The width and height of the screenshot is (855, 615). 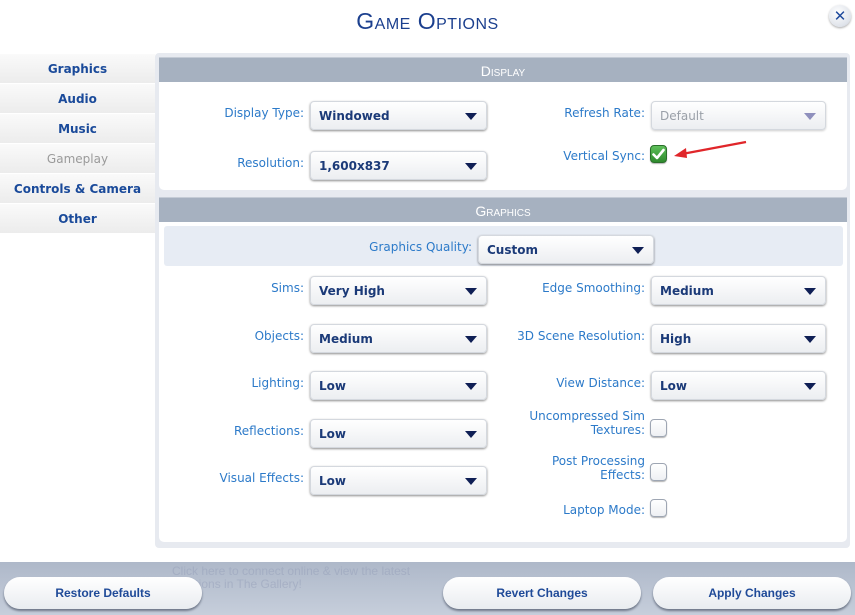 What do you see at coordinates (103, 593) in the screenshot?
I see `restore-defaults-button: Restore Defaults` at bounding box center [103, 593].